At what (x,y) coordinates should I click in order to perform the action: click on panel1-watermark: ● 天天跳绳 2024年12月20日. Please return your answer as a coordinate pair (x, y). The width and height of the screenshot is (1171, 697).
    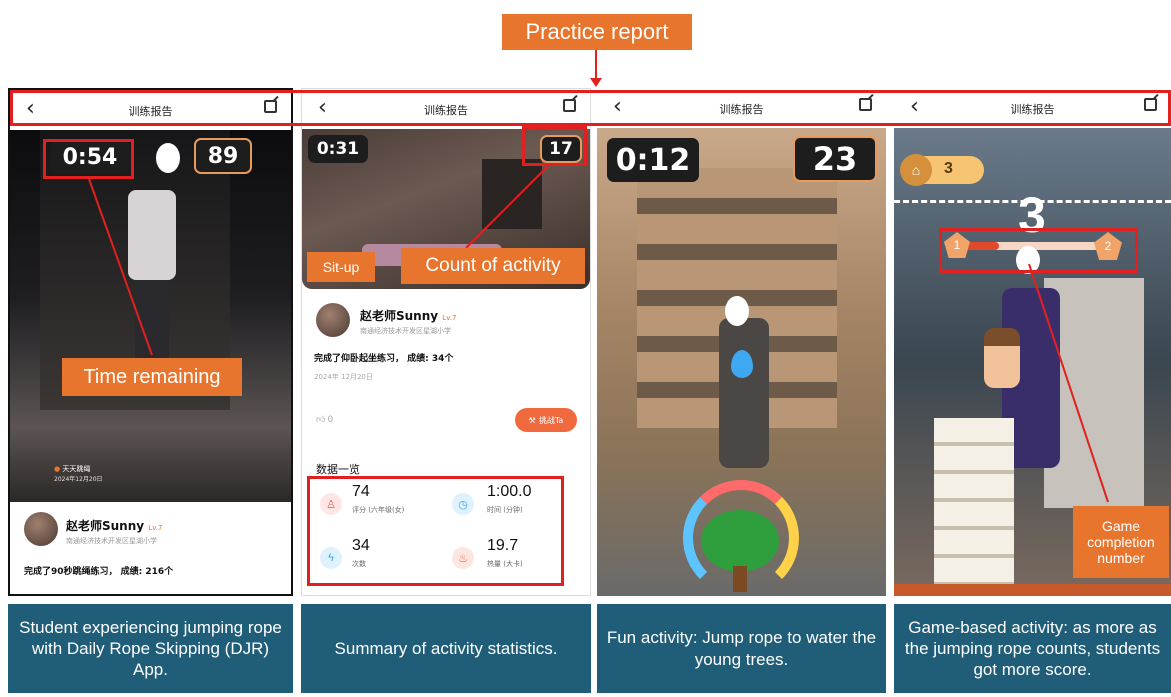
    Looking at the image, I should click on (78, 473).